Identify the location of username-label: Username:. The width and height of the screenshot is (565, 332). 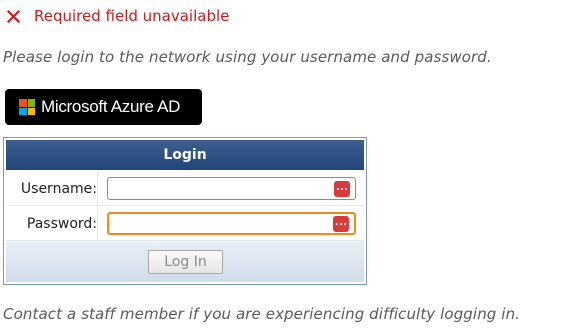
(52, 188).